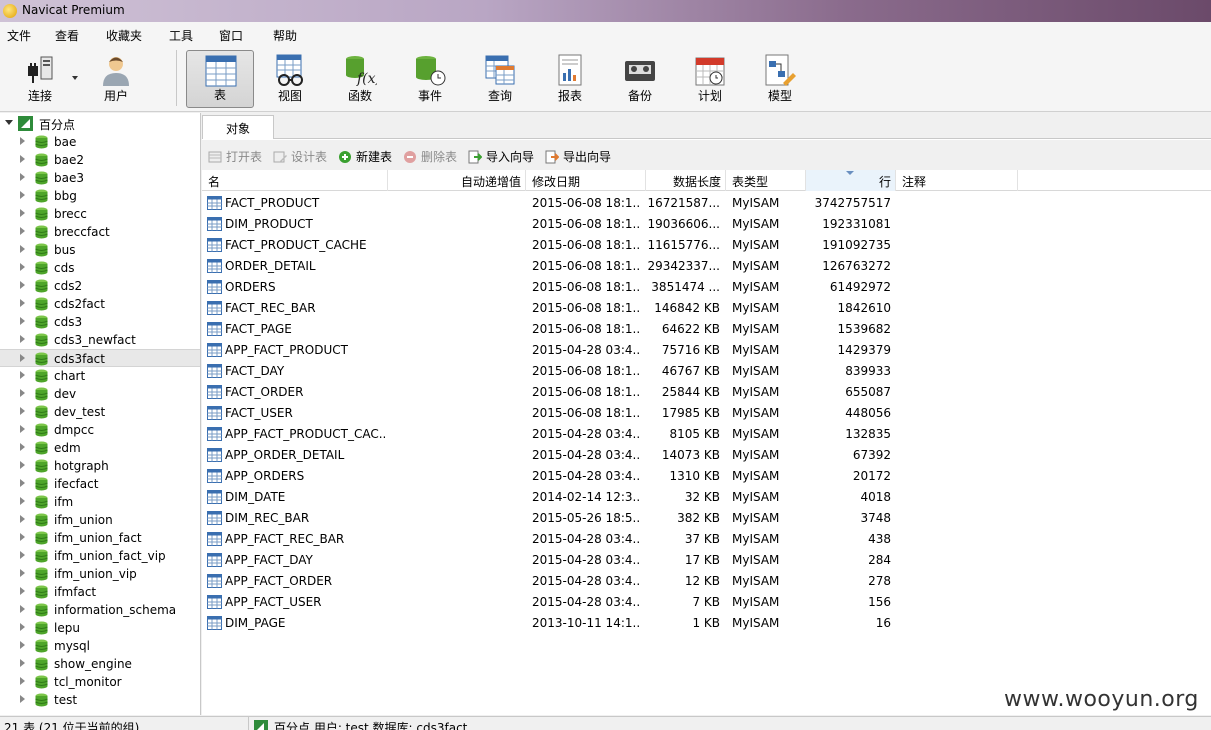 This screenshot has width=1211, height=730. What do you see at coordinates (100, 700) in the screenshot?
I see `sidebar-database-item: test` at bounding box center [100, 700].